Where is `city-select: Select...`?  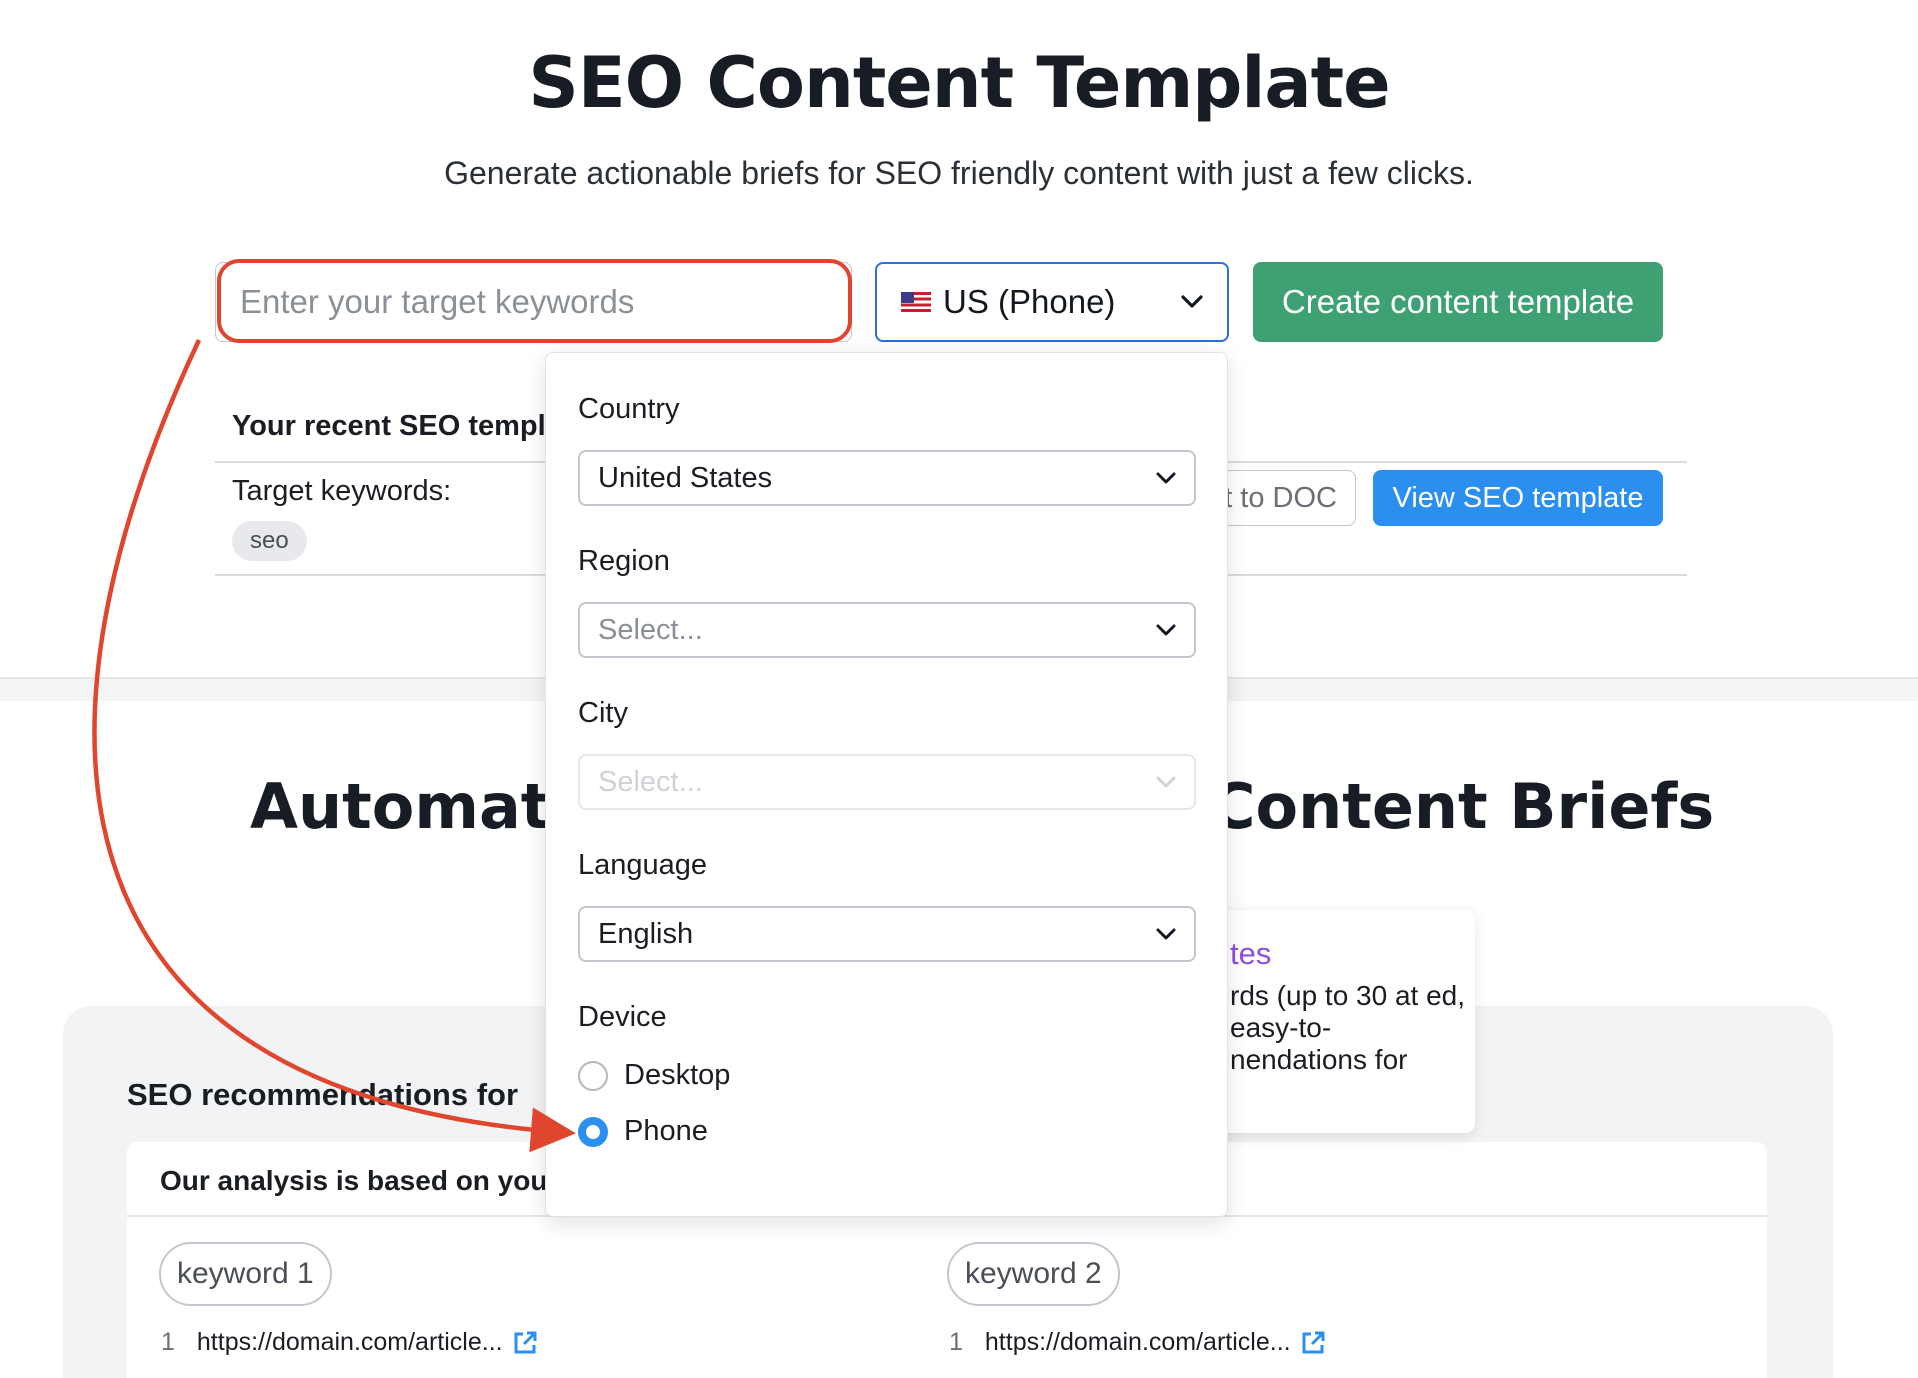
city-select: Select... is located at coordinates (887, 782).